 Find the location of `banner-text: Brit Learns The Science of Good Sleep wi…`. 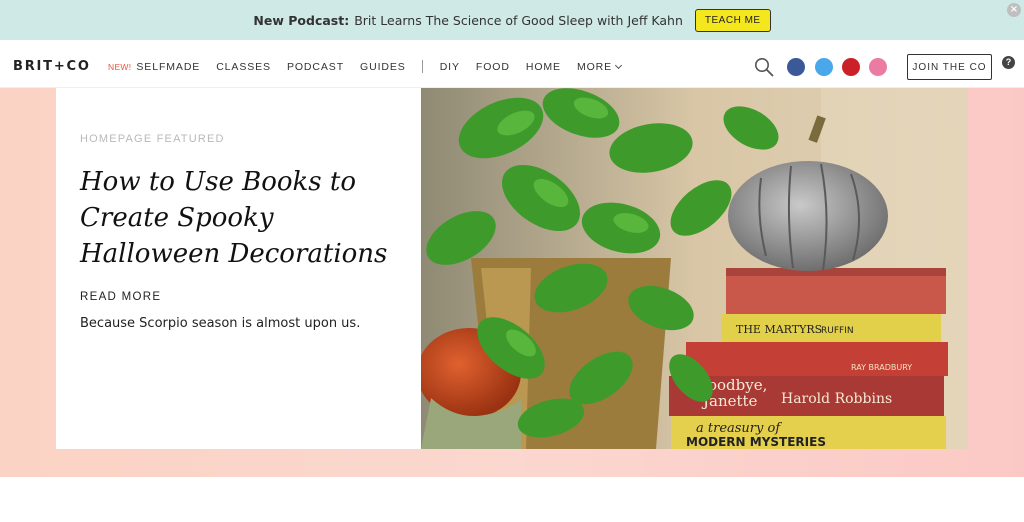

banner-text: Brit Learns The Science of Good Sleep wi… is located at coordinates (518, 20).